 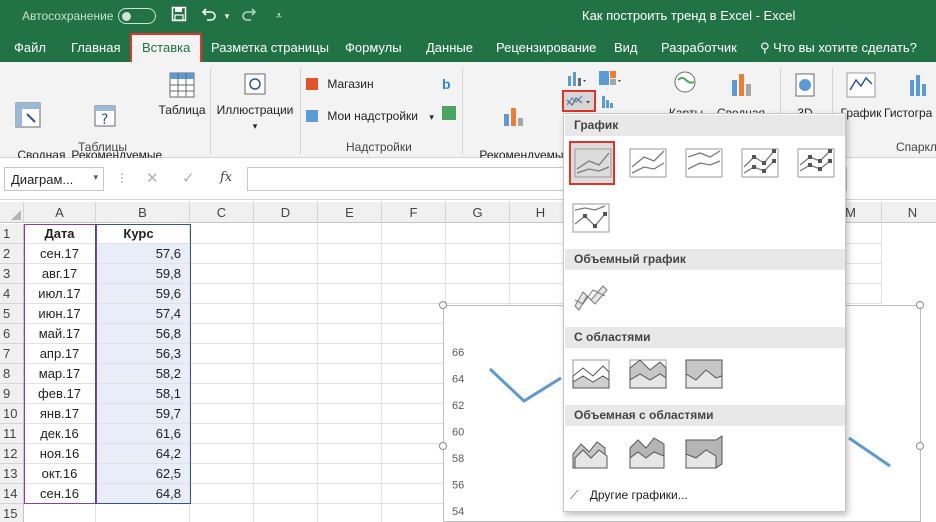 I want to click on cell-date: мар.17, so click(x=60, y=374).